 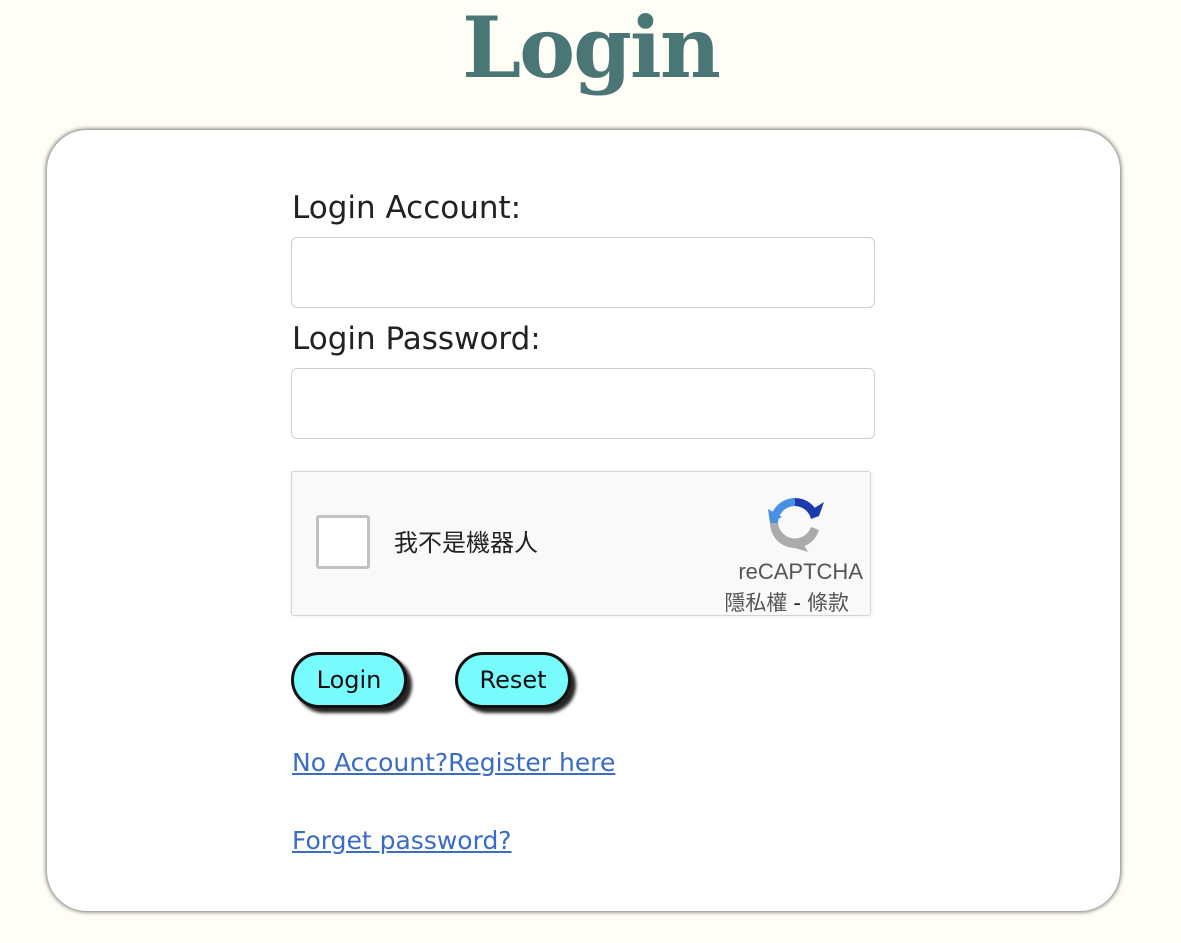 What do you see at coordinates (755, 603) in the screenshot?
I see `recaptcha-privacy-link: 隱私權` at bounding box center [755, 603].